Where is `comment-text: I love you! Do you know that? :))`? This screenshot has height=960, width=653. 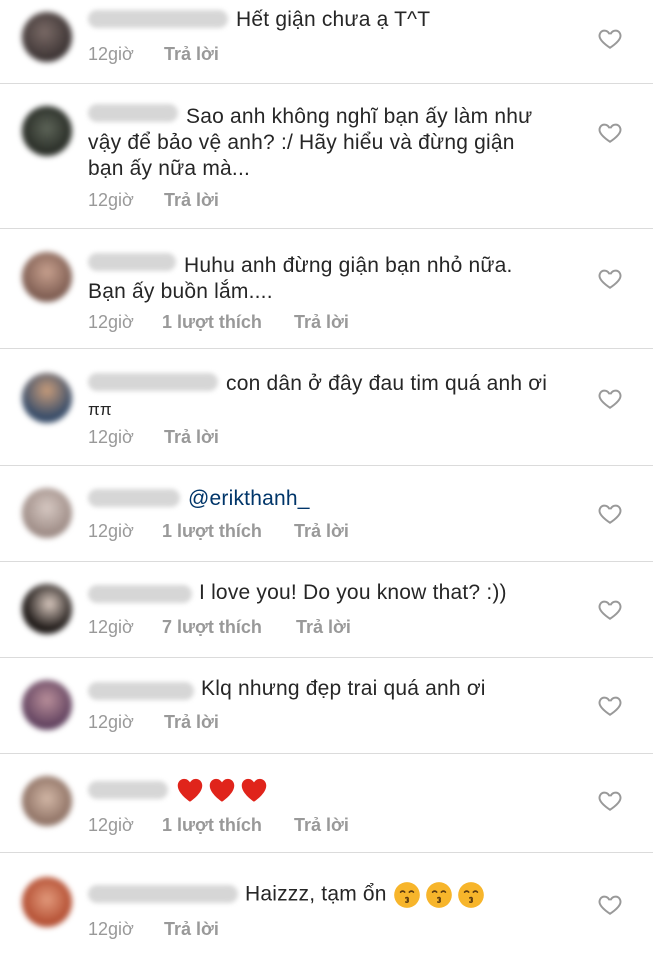
comment-text: I love you! Do you know that? :)) is located at coordinates (353, 593).